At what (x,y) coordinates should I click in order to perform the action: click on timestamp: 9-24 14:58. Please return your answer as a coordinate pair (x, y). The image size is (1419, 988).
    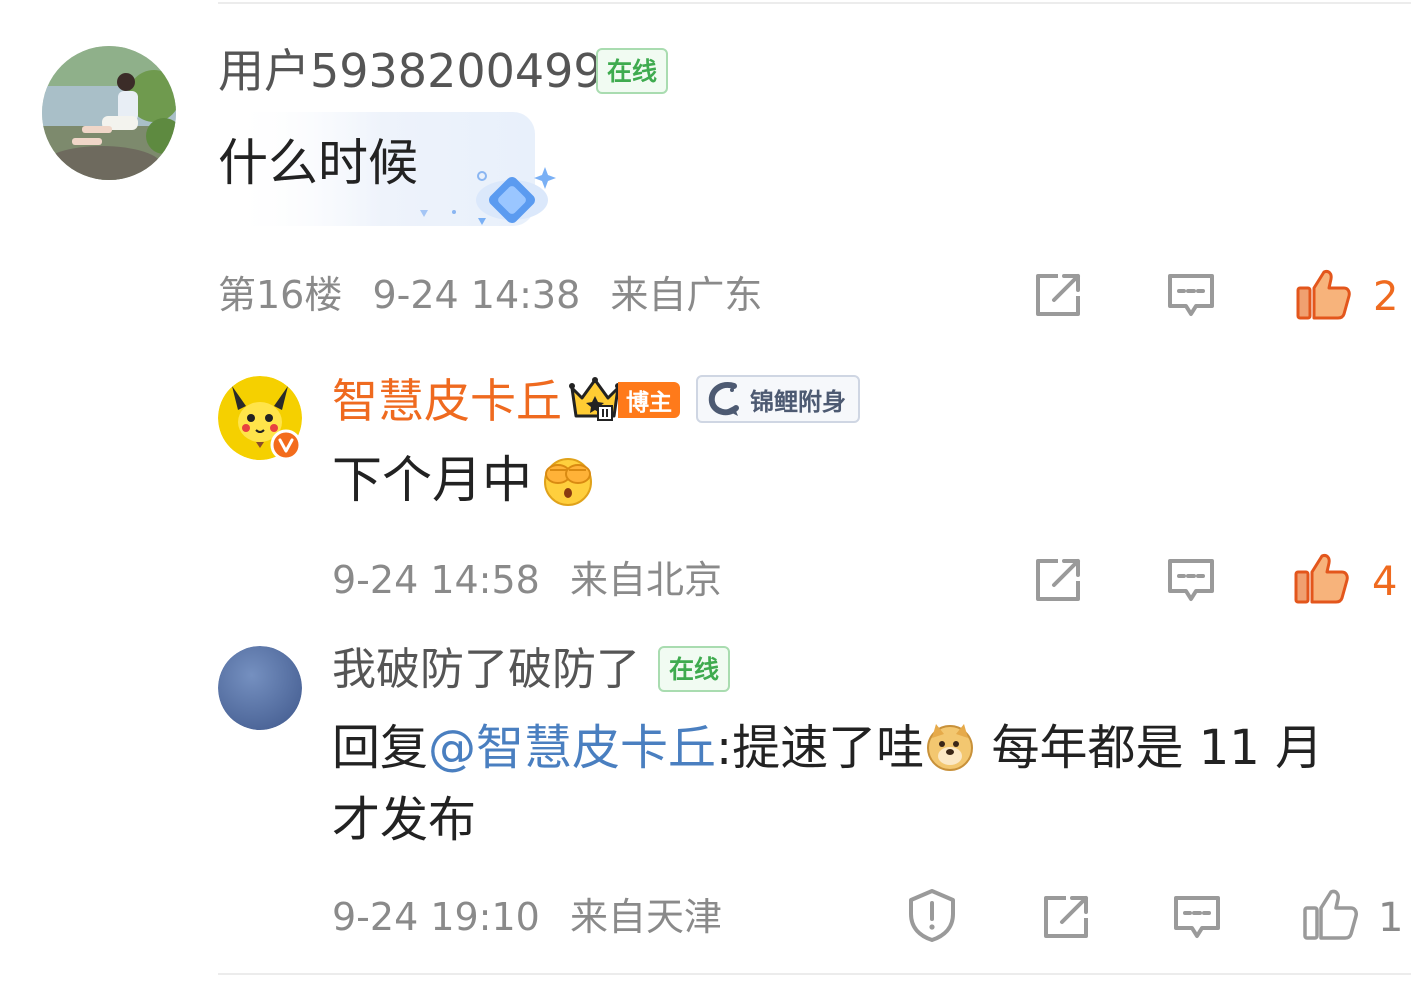
    Looking at the image, I should click on (436, 580).